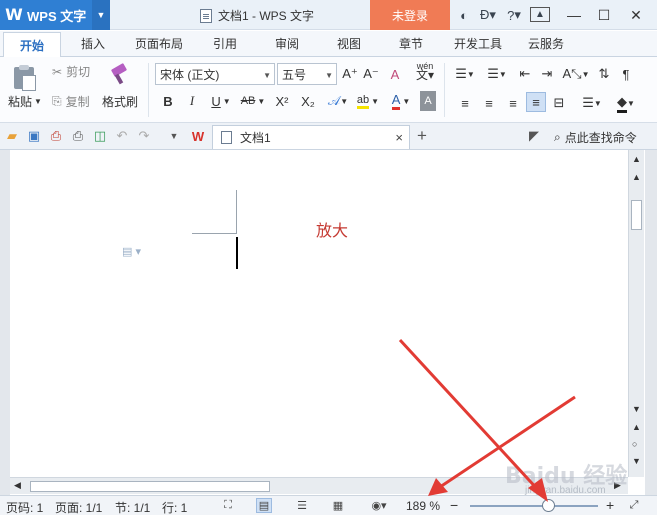 The height and width of the screenshot is (515, 657). Describe the element at coordinates (547, 74) in the screenshot. I see `increase-indent-button: ⇥` at that location.